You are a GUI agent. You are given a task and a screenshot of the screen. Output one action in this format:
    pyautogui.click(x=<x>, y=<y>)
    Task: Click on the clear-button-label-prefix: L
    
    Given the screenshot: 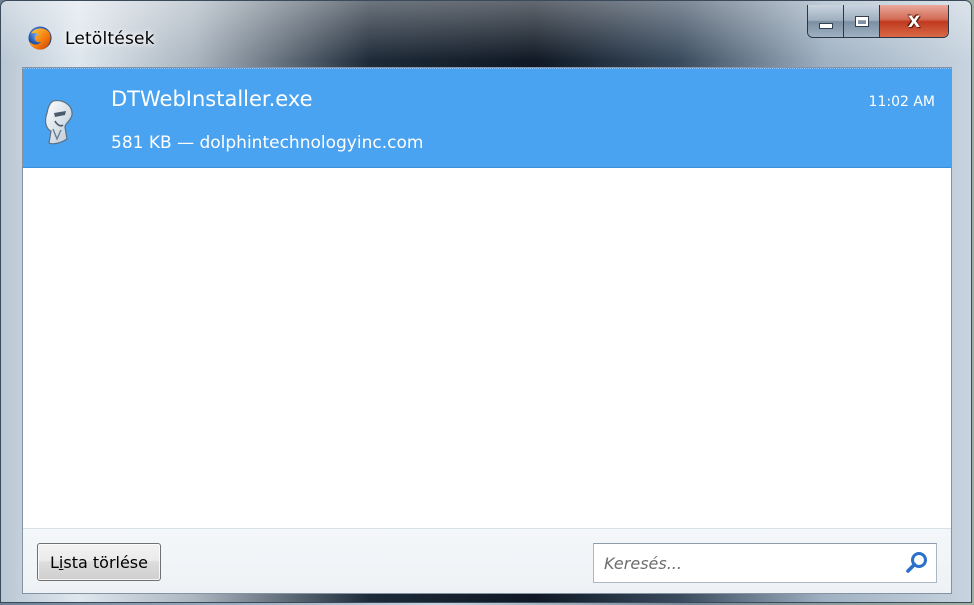 What is the action you would take?
    pyautogui.click(x=54, y=562)
    